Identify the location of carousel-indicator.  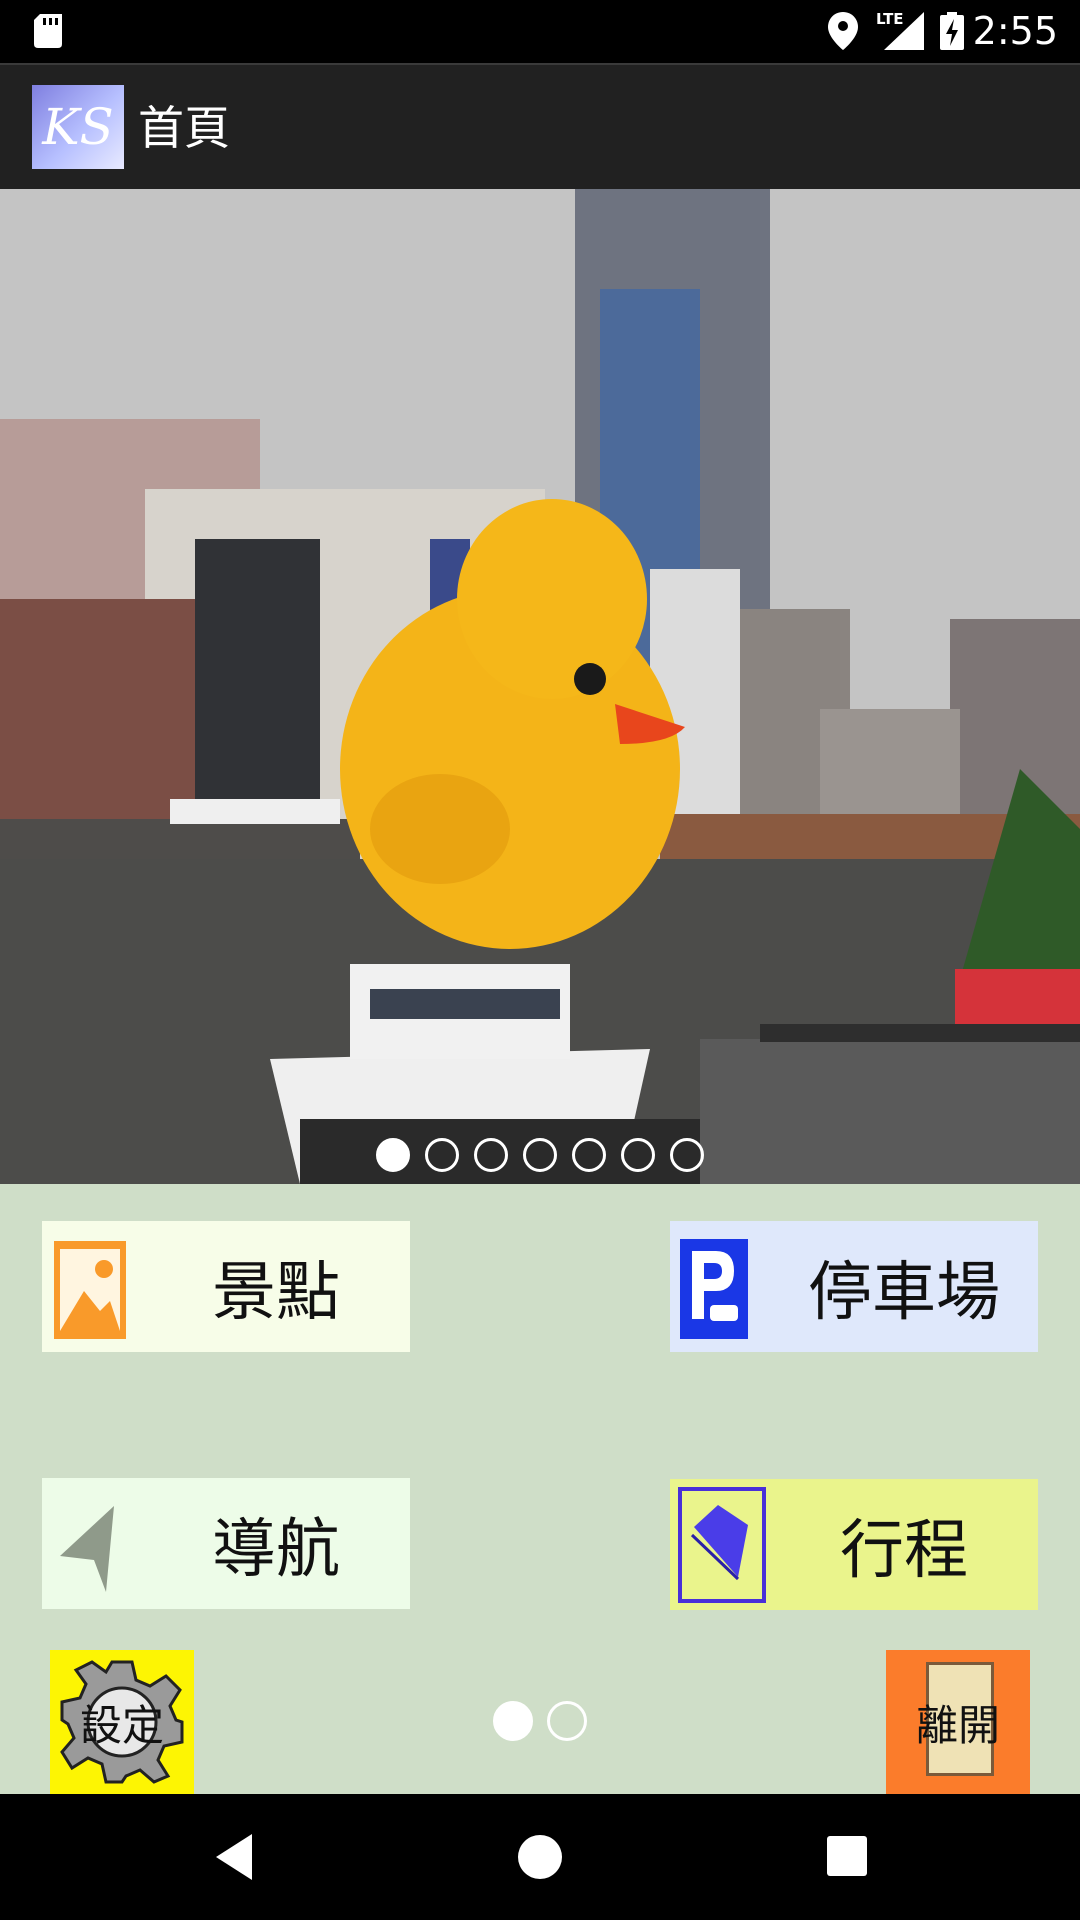
(540, 1156).